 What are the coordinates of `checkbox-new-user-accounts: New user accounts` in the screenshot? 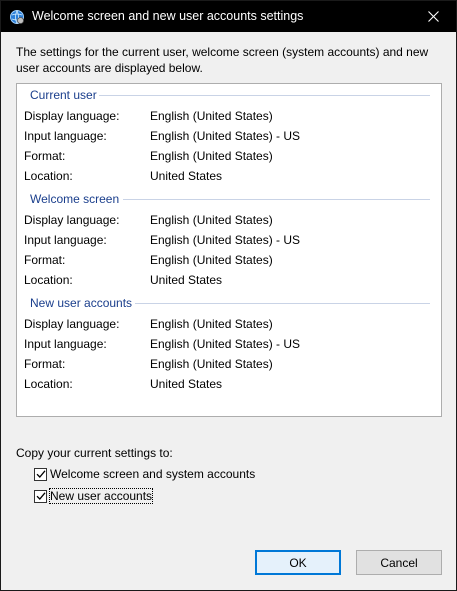 It's located at (94, 496).